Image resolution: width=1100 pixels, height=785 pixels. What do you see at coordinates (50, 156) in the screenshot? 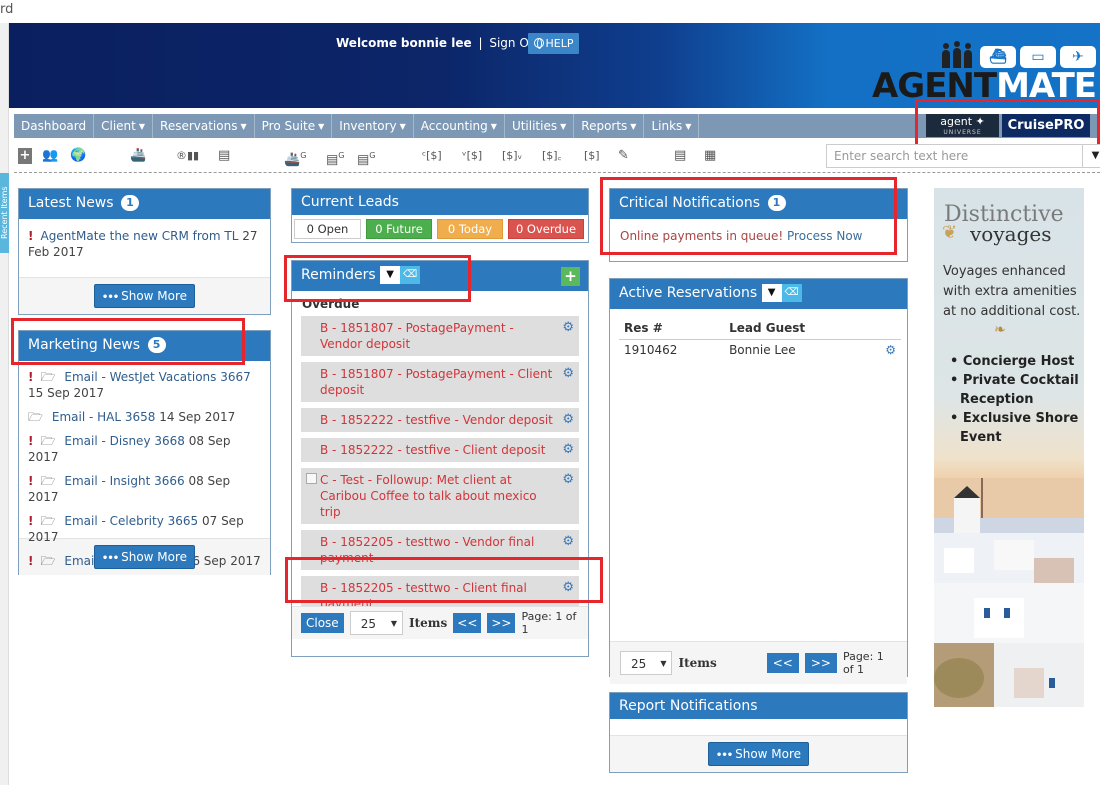
I see `client-group-icon: 👥` at bounding box center [50, 156].